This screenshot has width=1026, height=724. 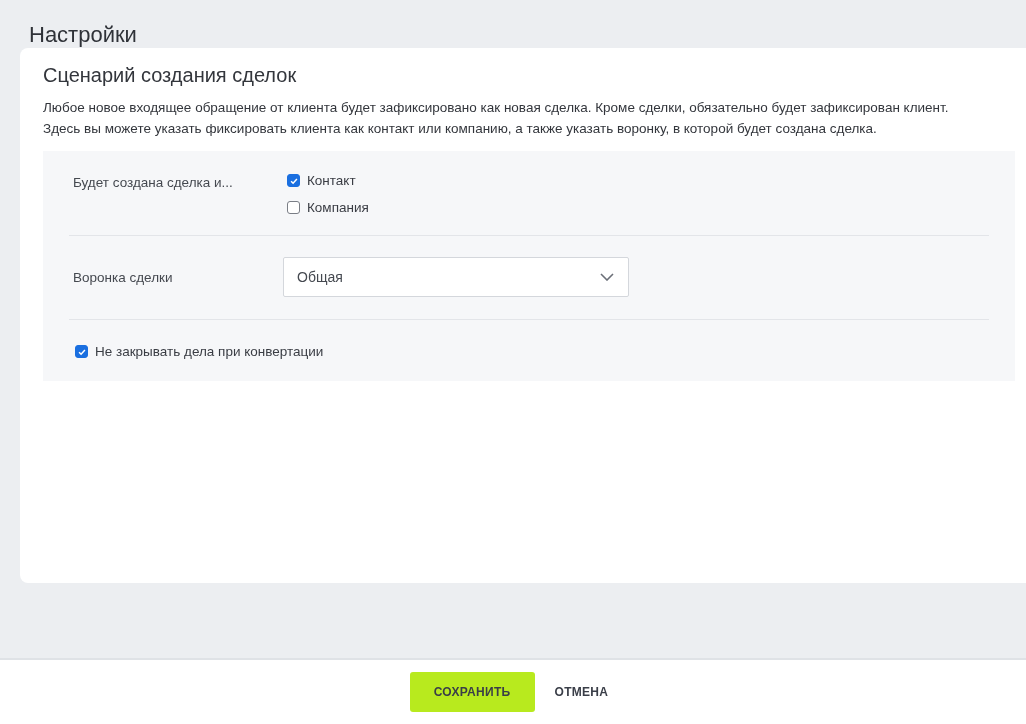 I want to click on chevron-down-icon, so click(x=607, y=277).